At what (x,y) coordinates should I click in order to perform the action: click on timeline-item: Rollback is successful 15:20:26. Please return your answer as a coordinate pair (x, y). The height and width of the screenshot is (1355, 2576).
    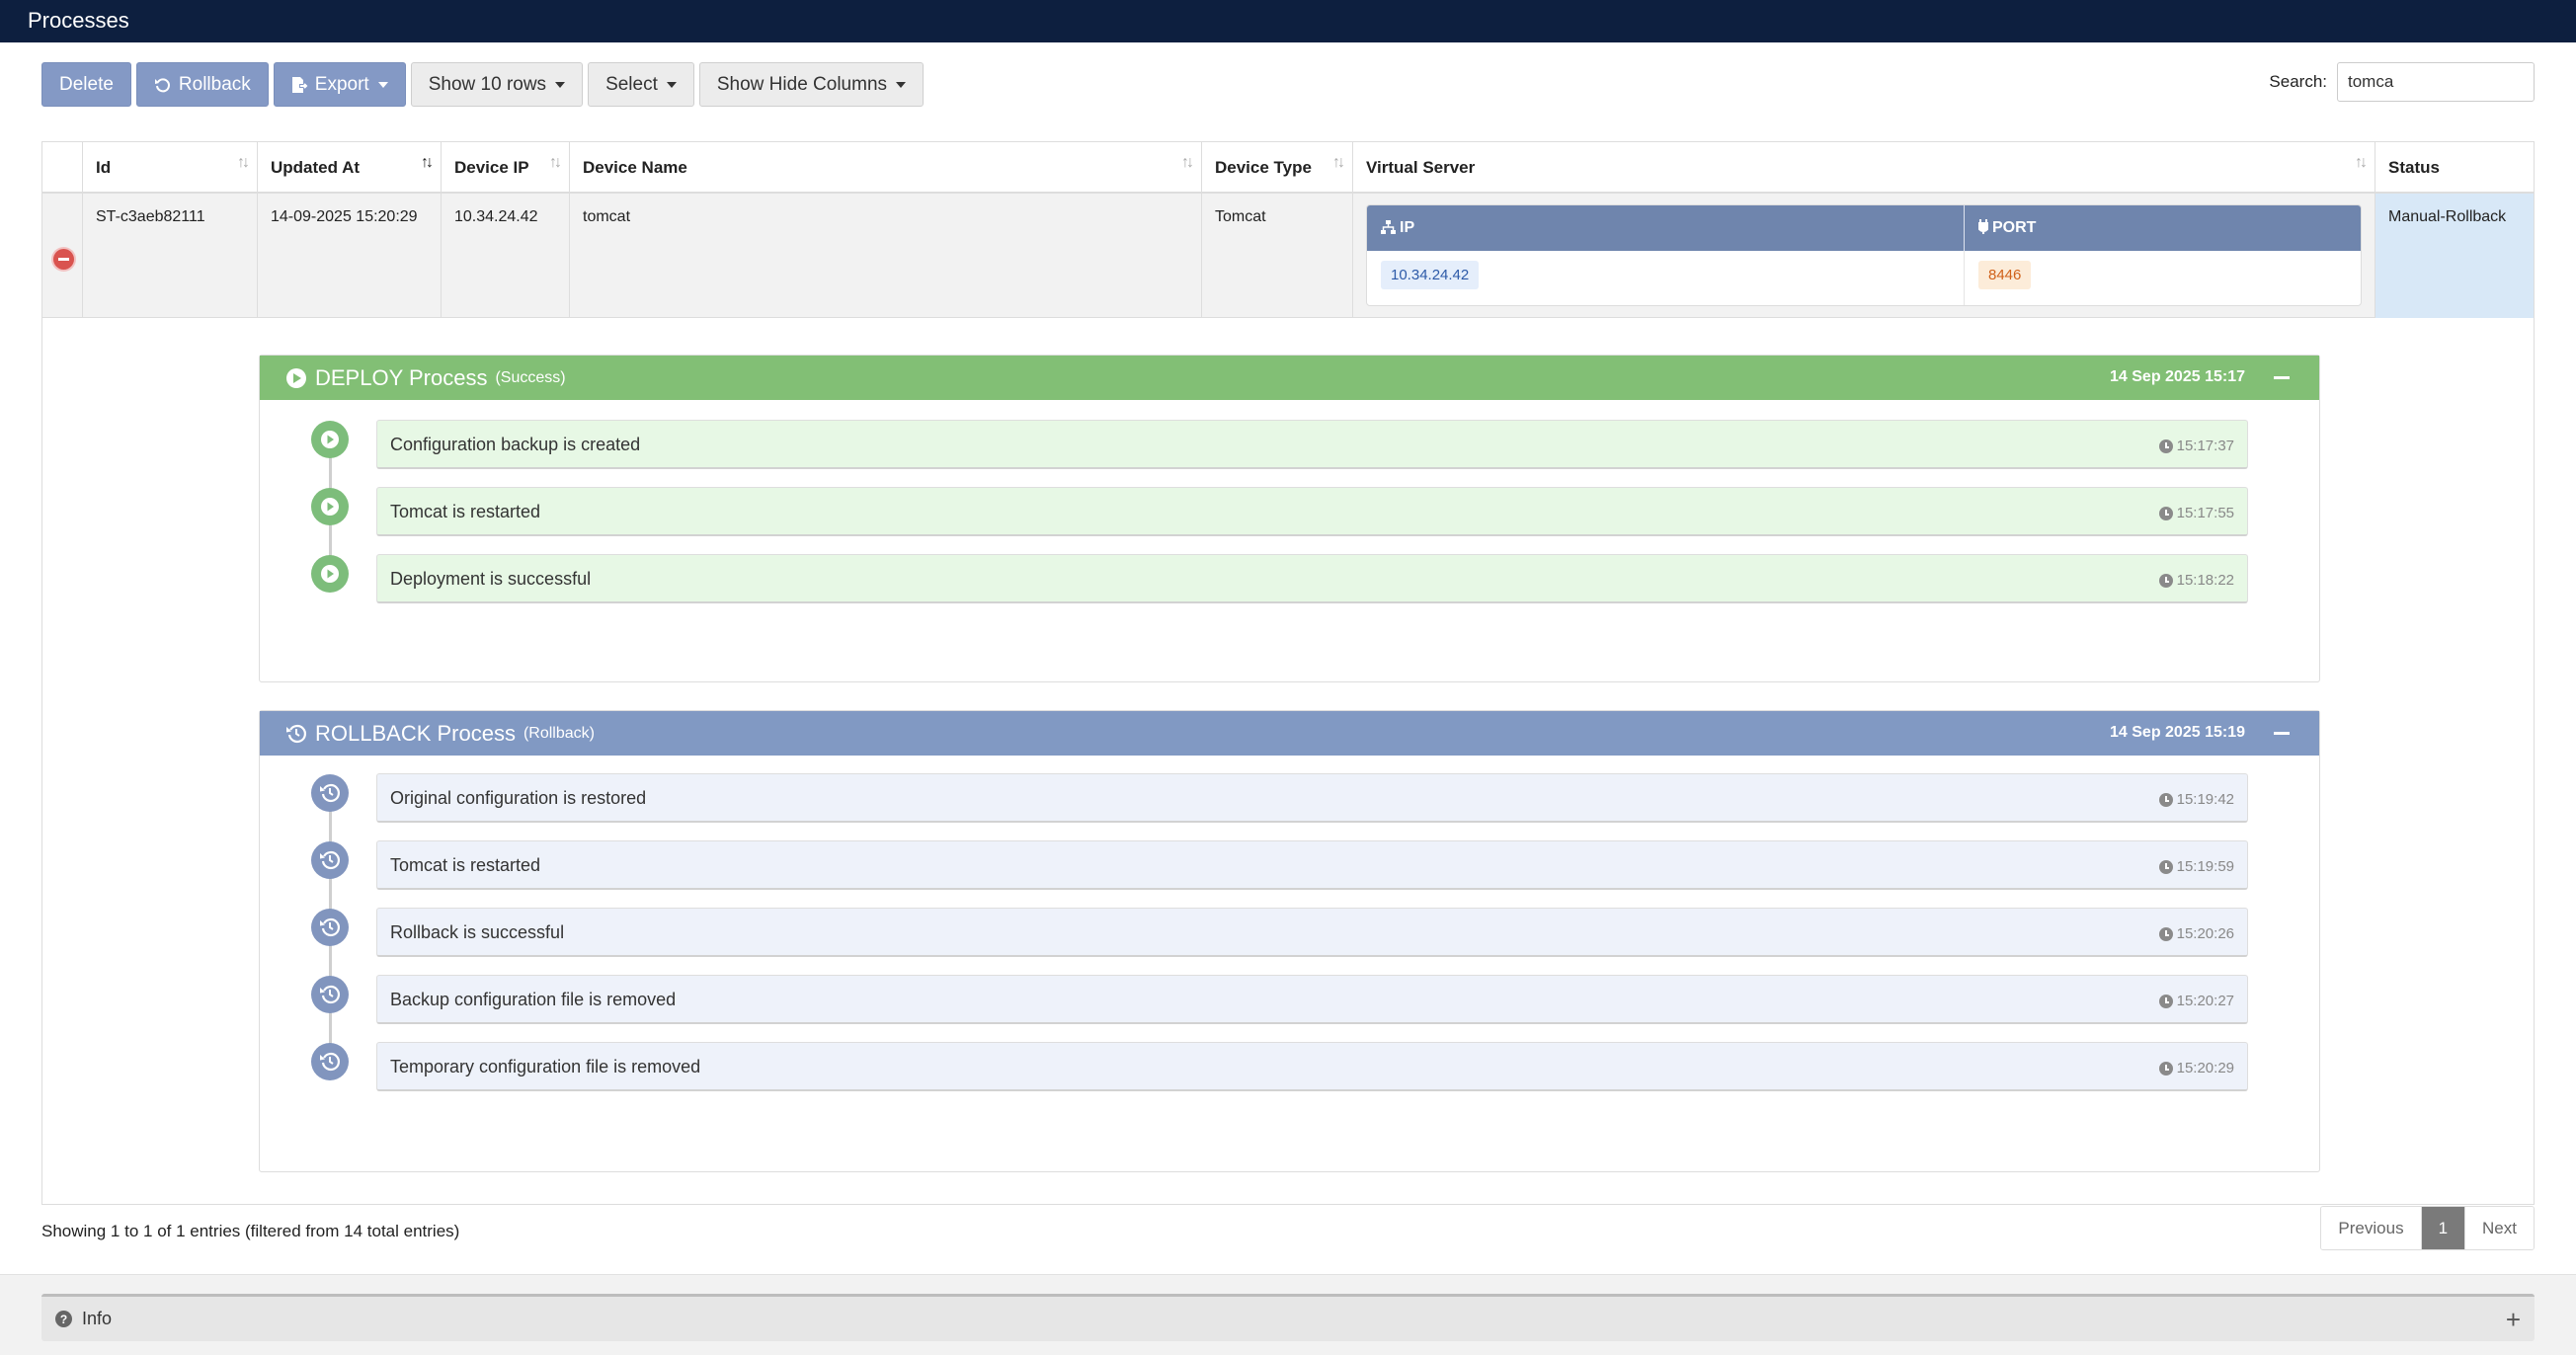
    Looking at the image, I should click on (1289, 933).